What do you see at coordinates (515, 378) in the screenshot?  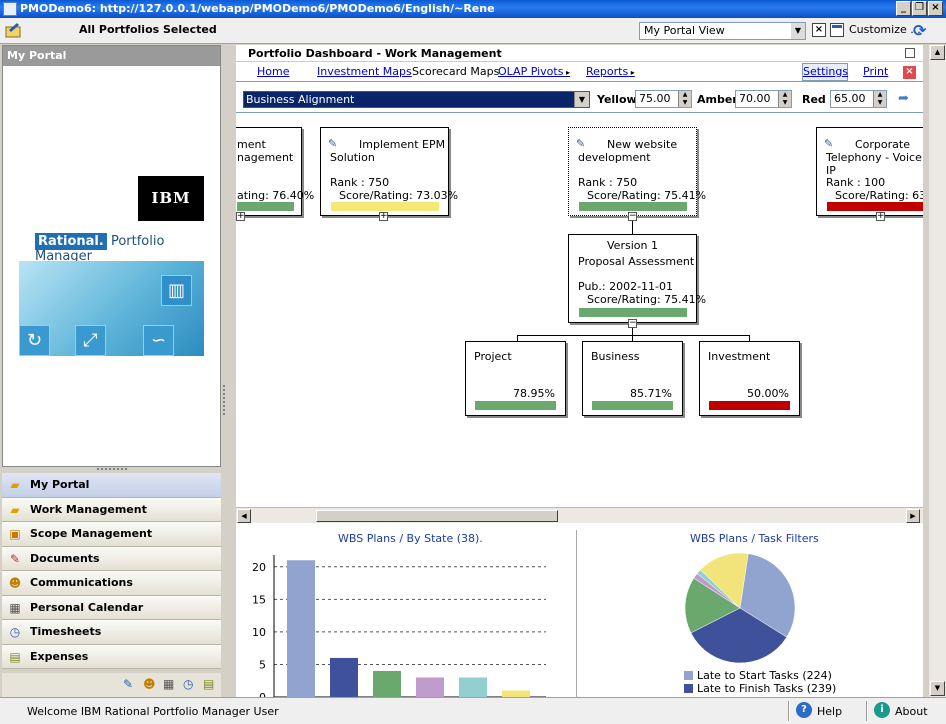 I see `category-node-project: Project 78.95%` at bounding box center [515, 378].